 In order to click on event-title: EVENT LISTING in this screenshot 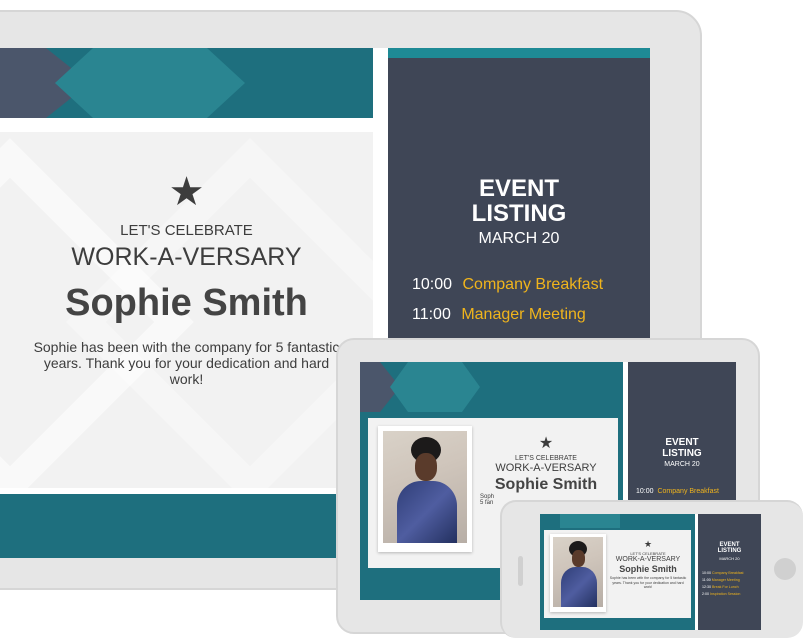, I will do `click(519, 201)`.